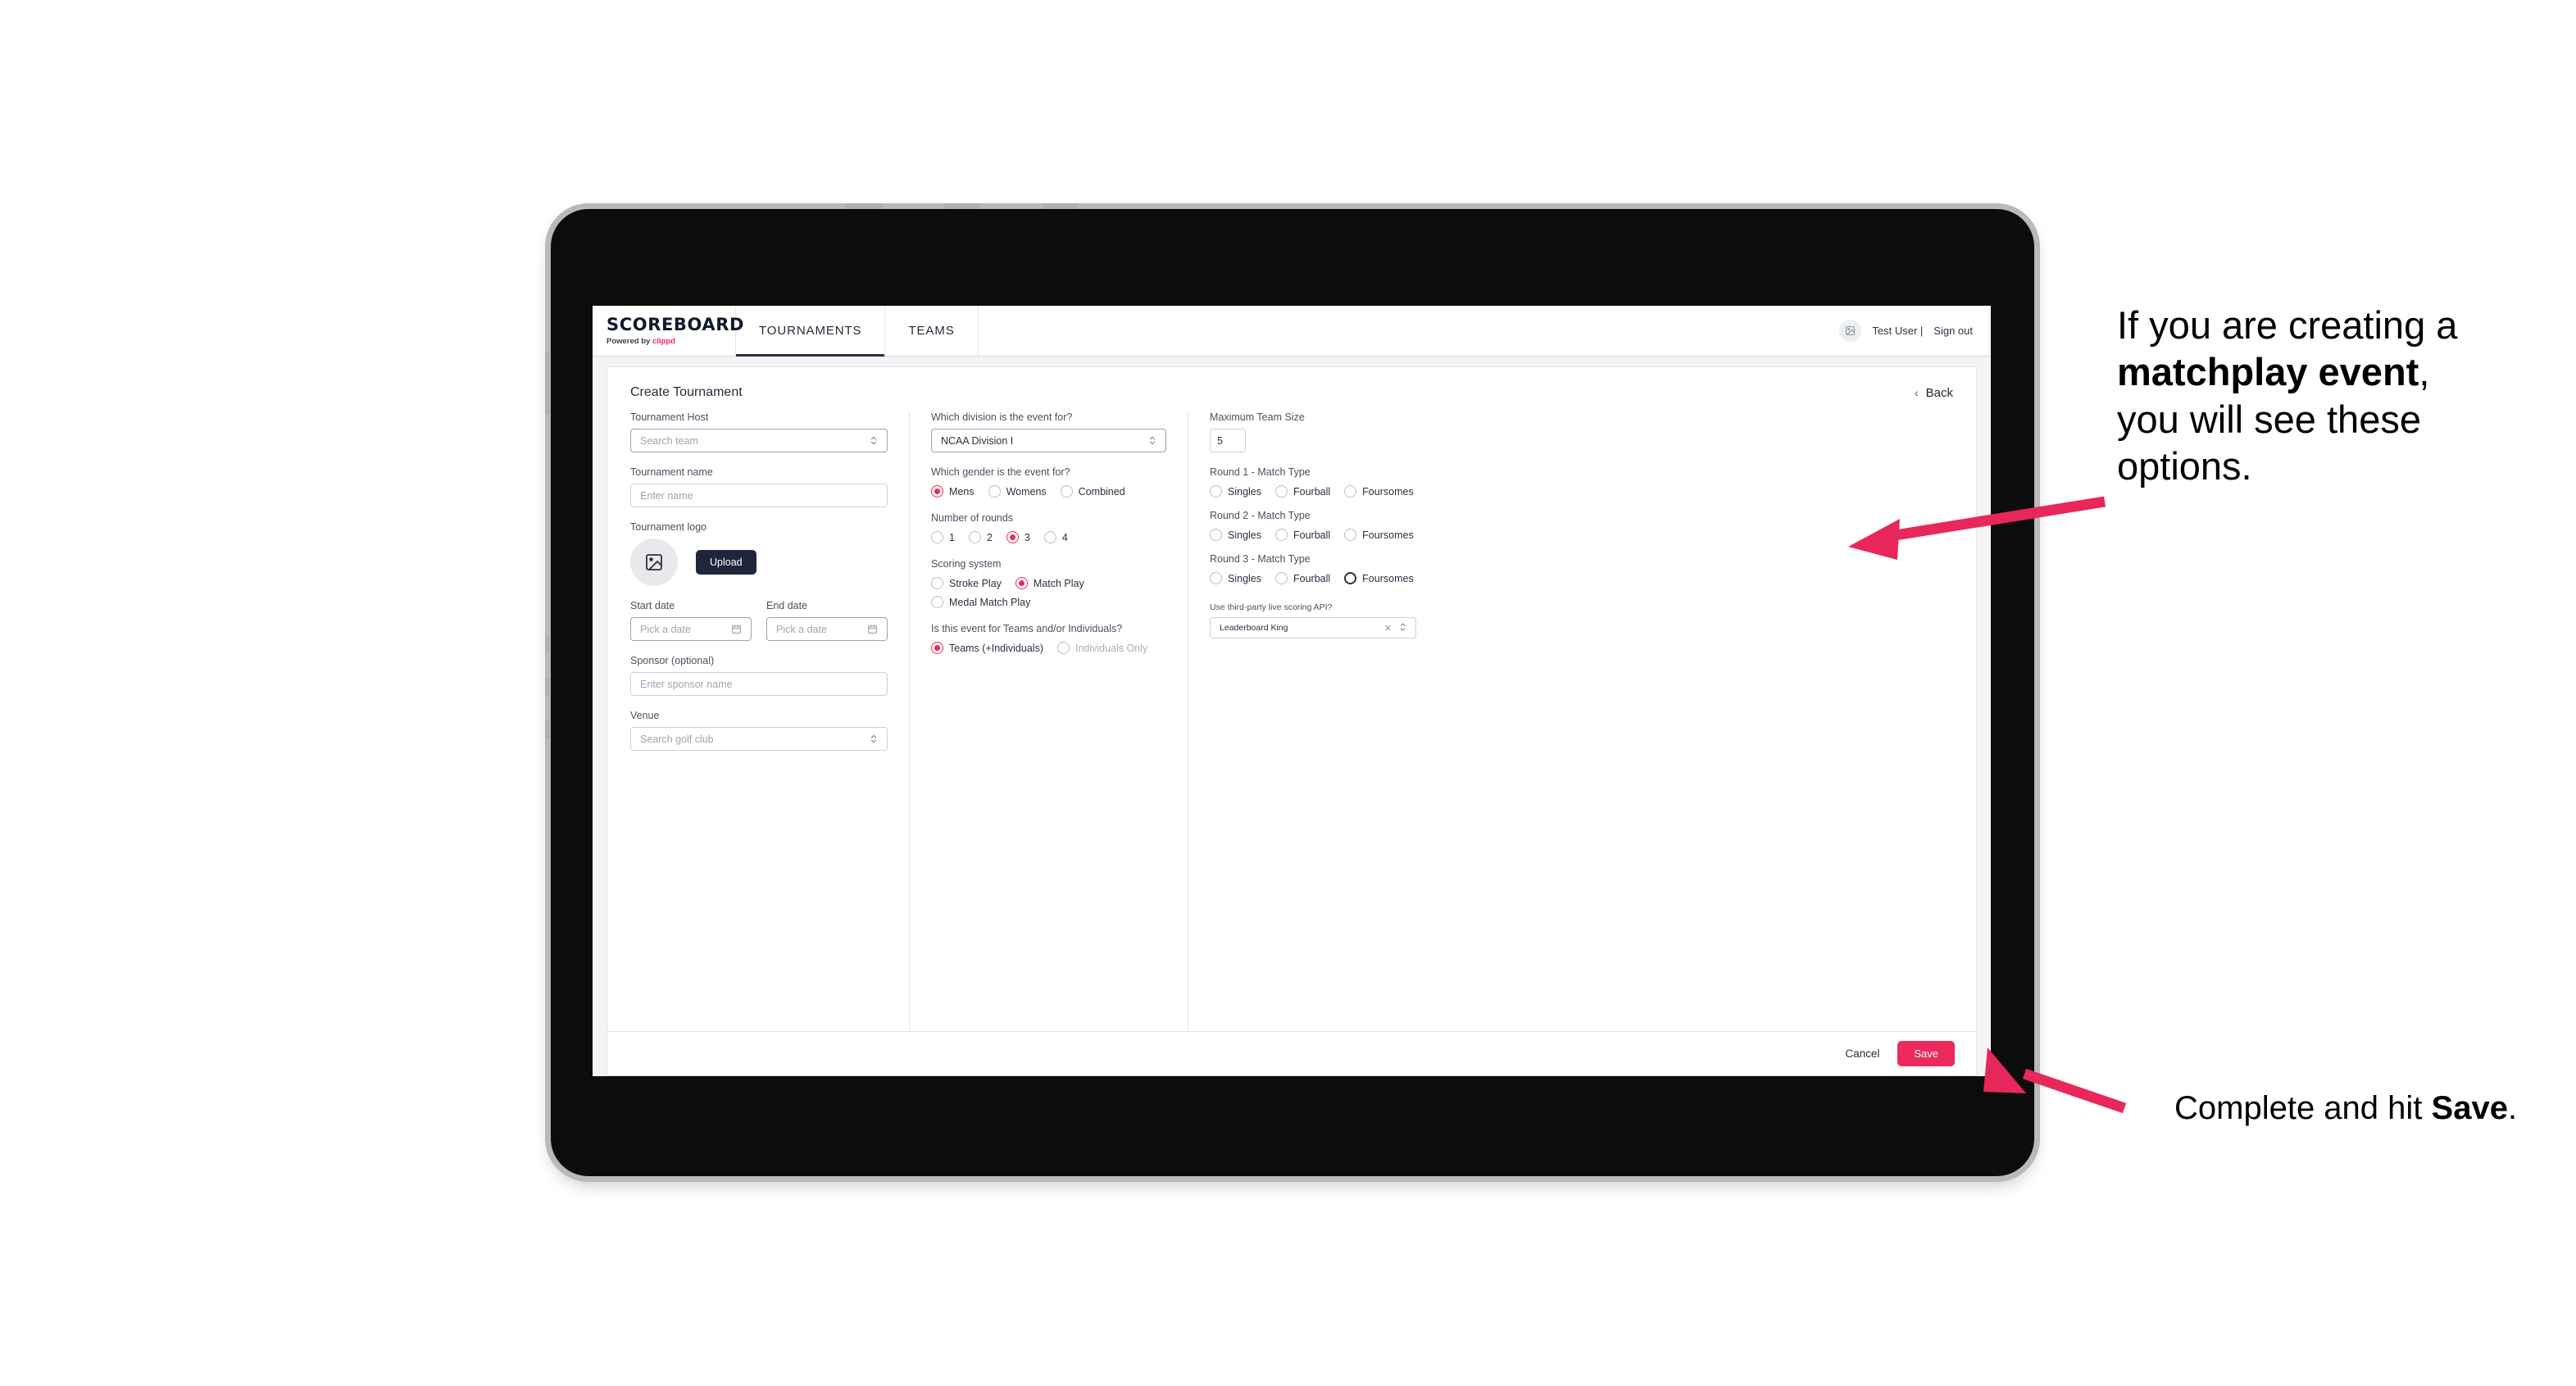 The image size is (2576, 1386). What do you see at coordinates (668, 527) in the screenshot?
I see `label-tournament-logo: Tournament logo` at bounding box center [668, 527].